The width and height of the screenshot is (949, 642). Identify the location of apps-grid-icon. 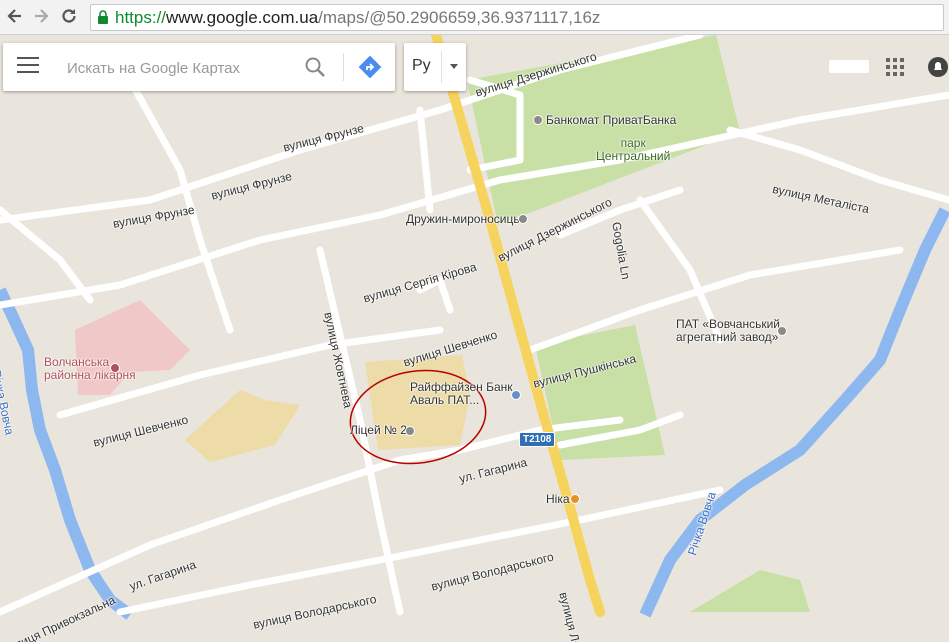
(895, 67).